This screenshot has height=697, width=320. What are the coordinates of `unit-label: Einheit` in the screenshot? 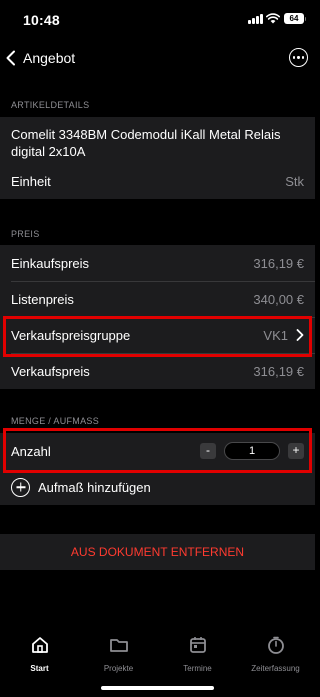 It's located at (31, 181).